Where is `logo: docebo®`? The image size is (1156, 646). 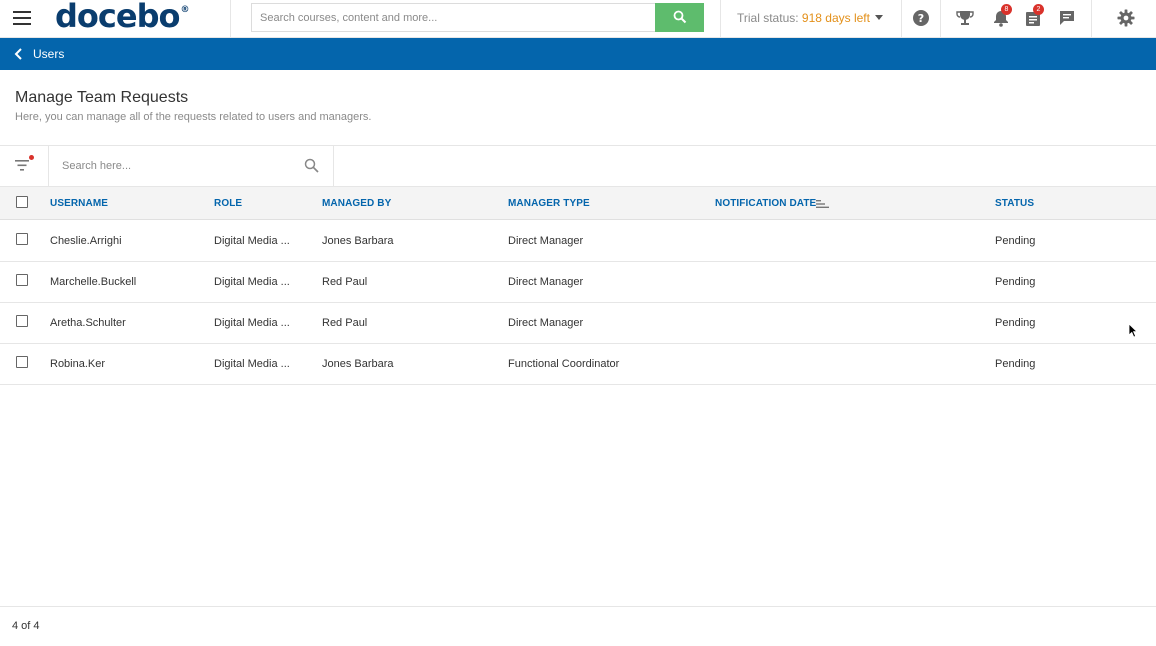
logo: docebo® is located at coordinates (122, 17).